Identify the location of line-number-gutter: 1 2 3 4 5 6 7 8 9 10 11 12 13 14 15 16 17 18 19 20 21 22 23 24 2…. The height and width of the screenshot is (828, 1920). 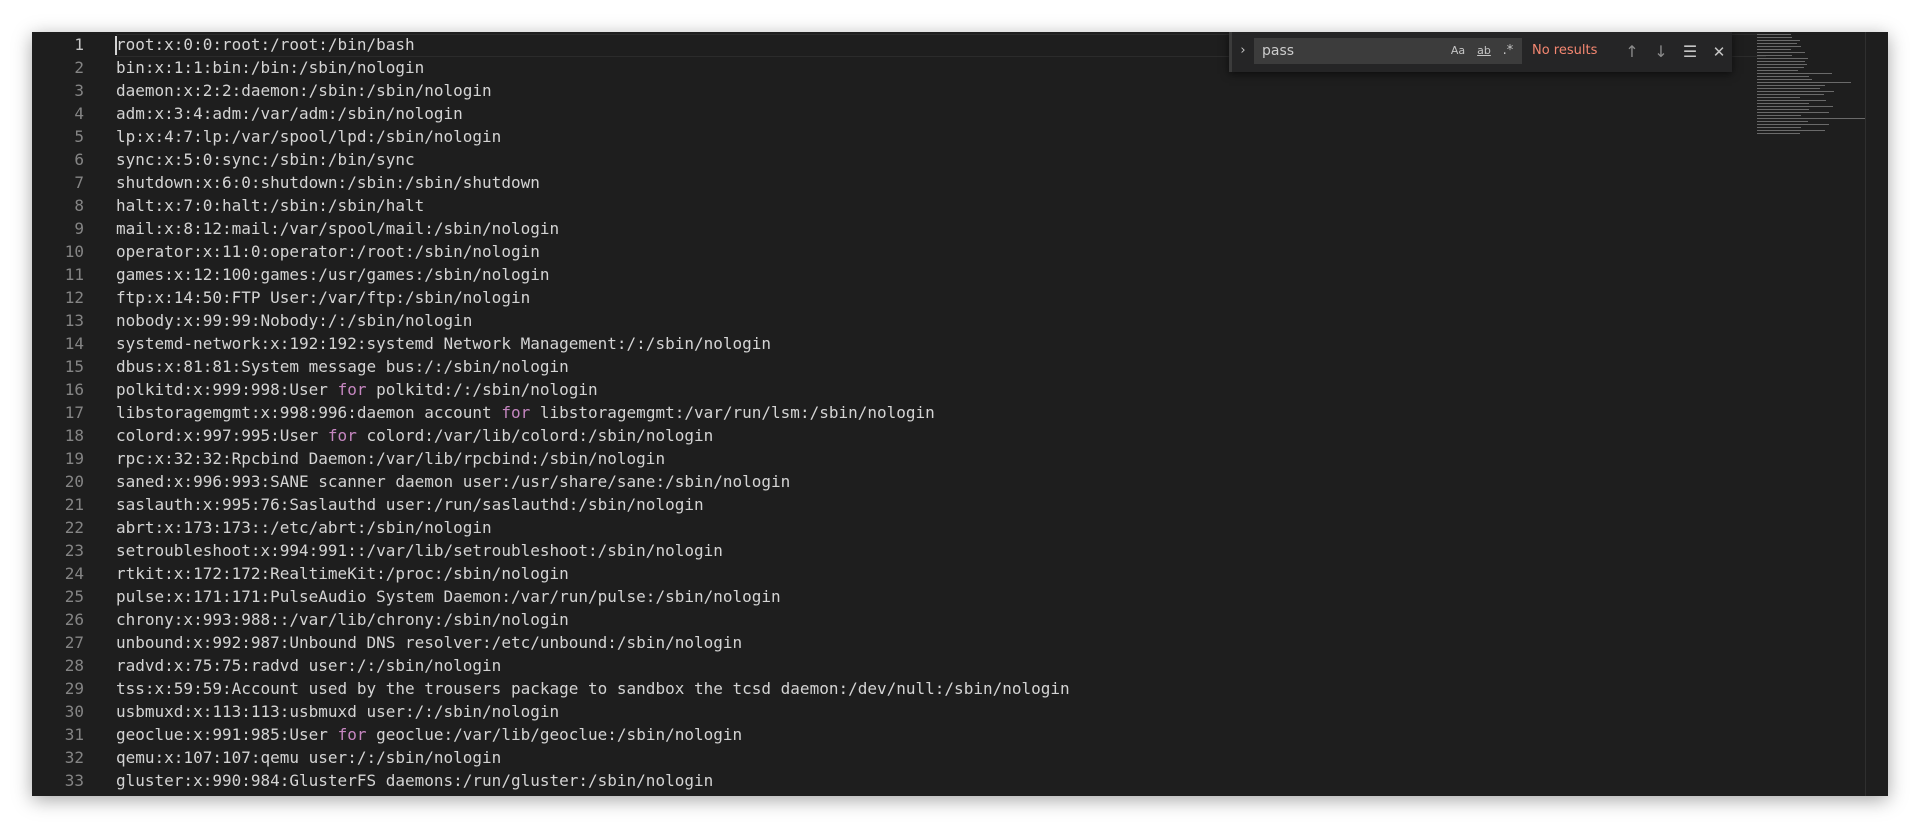
(78, 414).